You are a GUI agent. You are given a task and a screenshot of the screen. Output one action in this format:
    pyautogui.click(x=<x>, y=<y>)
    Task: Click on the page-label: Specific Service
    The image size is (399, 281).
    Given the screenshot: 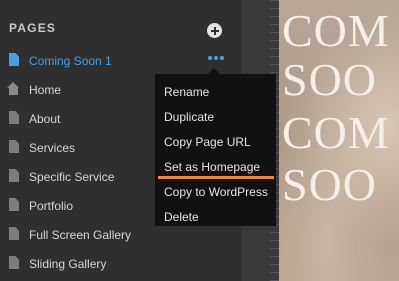 What is the action you would take?
    pyautogui.click(x=72, y=177)
    